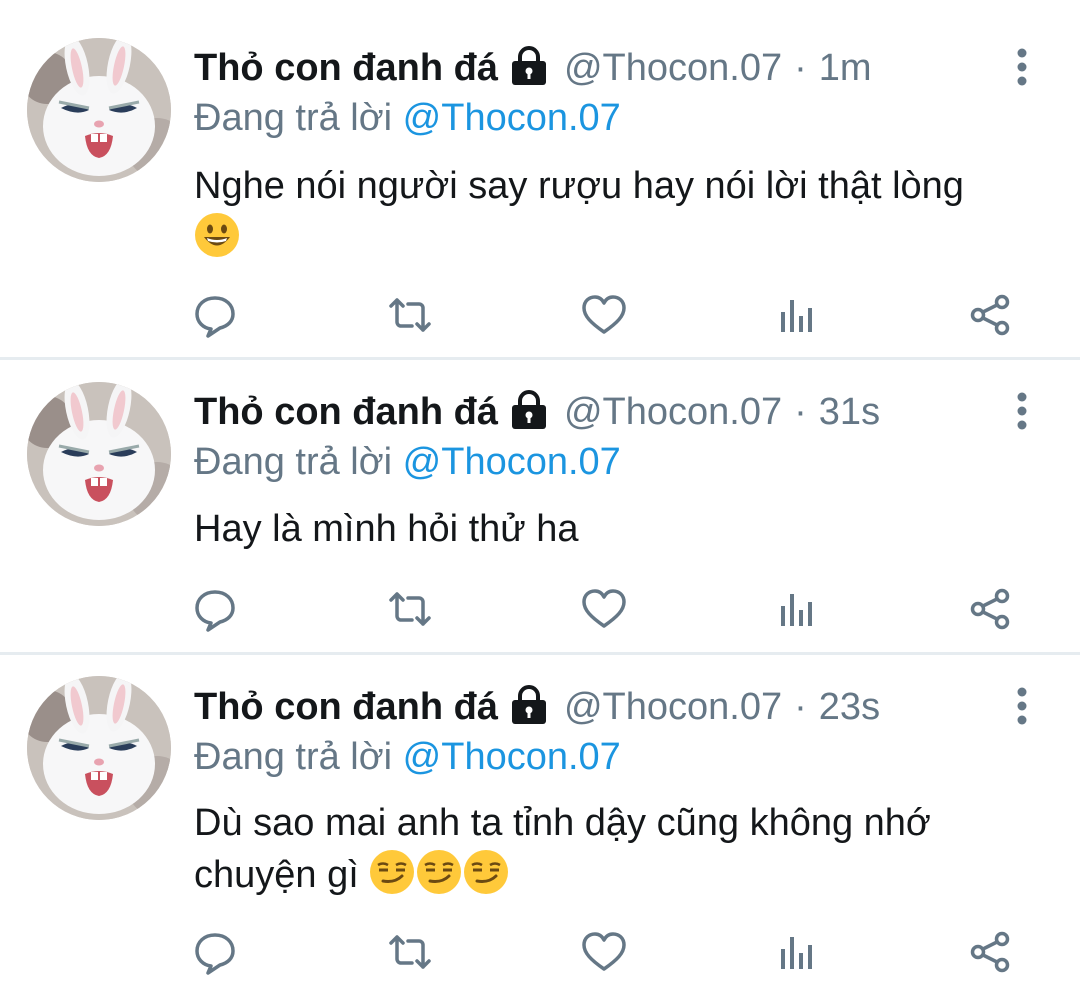  Describe the element at coordinates (624, 238) in the screenshot. I see `tweet-text-line` at that location.